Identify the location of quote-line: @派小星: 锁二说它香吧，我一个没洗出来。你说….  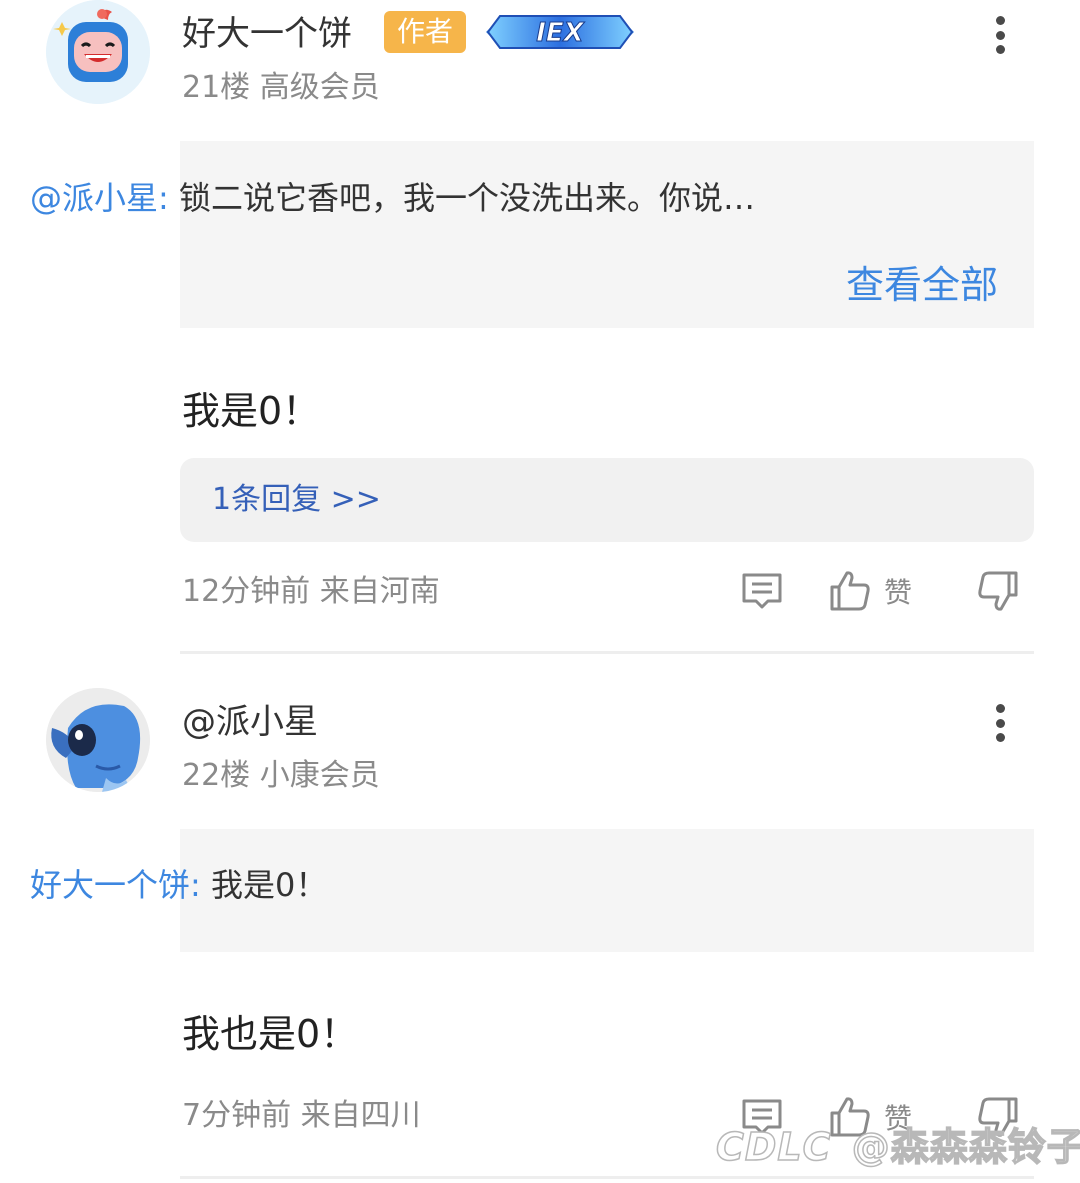
(430, 198).